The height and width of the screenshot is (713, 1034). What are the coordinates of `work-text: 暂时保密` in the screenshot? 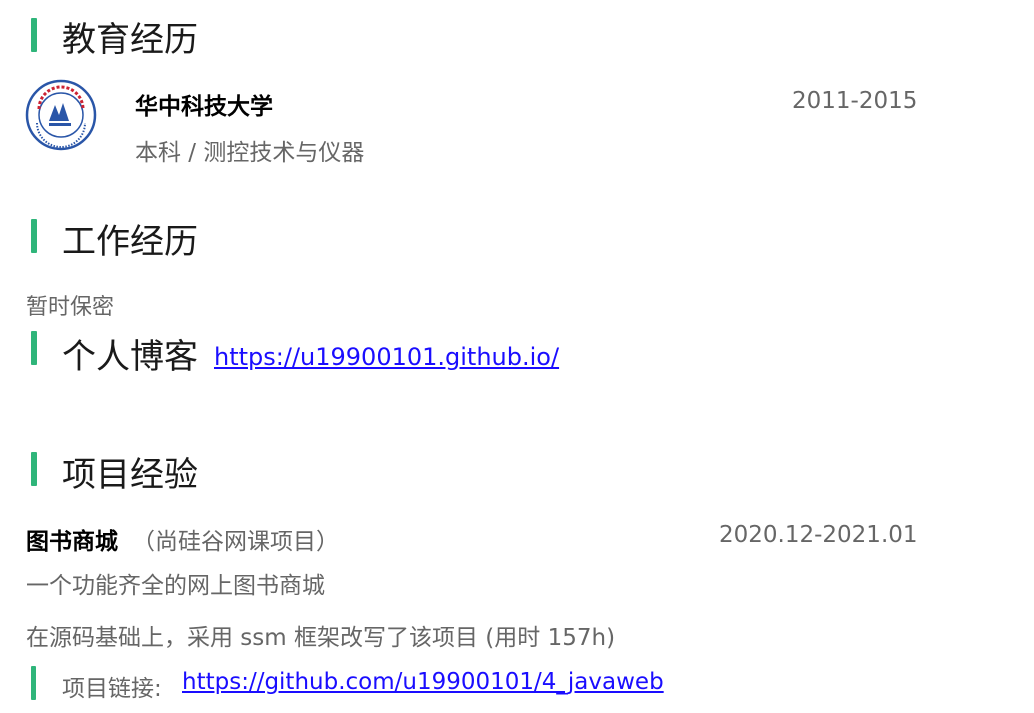 It's located at (70, 307).